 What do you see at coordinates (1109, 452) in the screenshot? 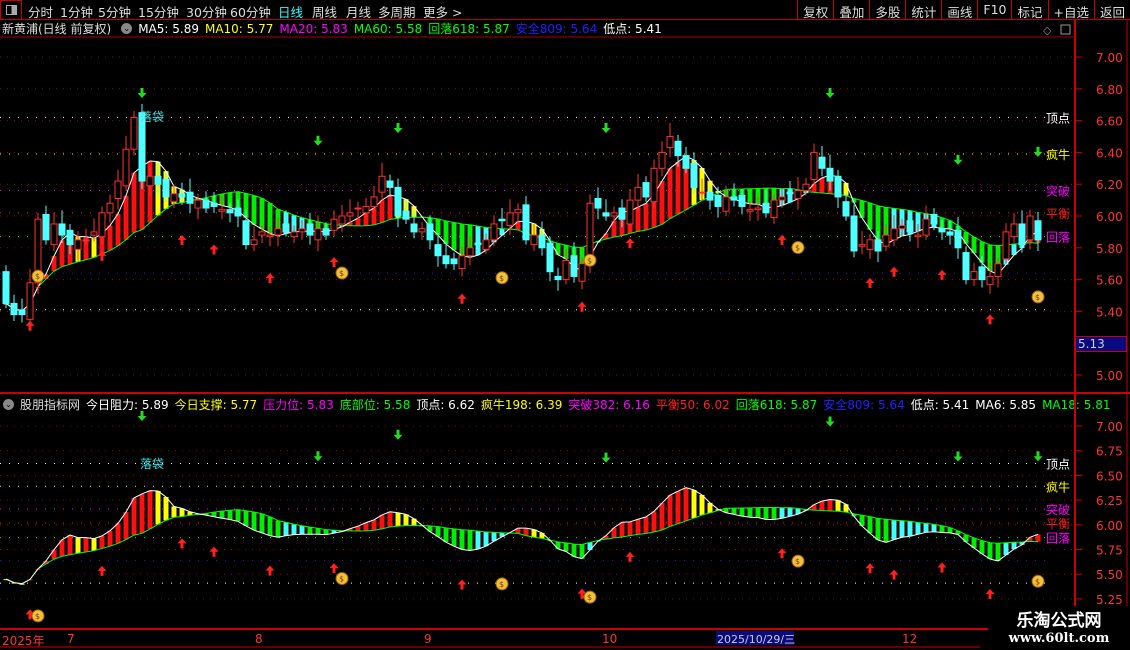
I see `y-tick-label: 6.75` at bounding box center [1109, 452].